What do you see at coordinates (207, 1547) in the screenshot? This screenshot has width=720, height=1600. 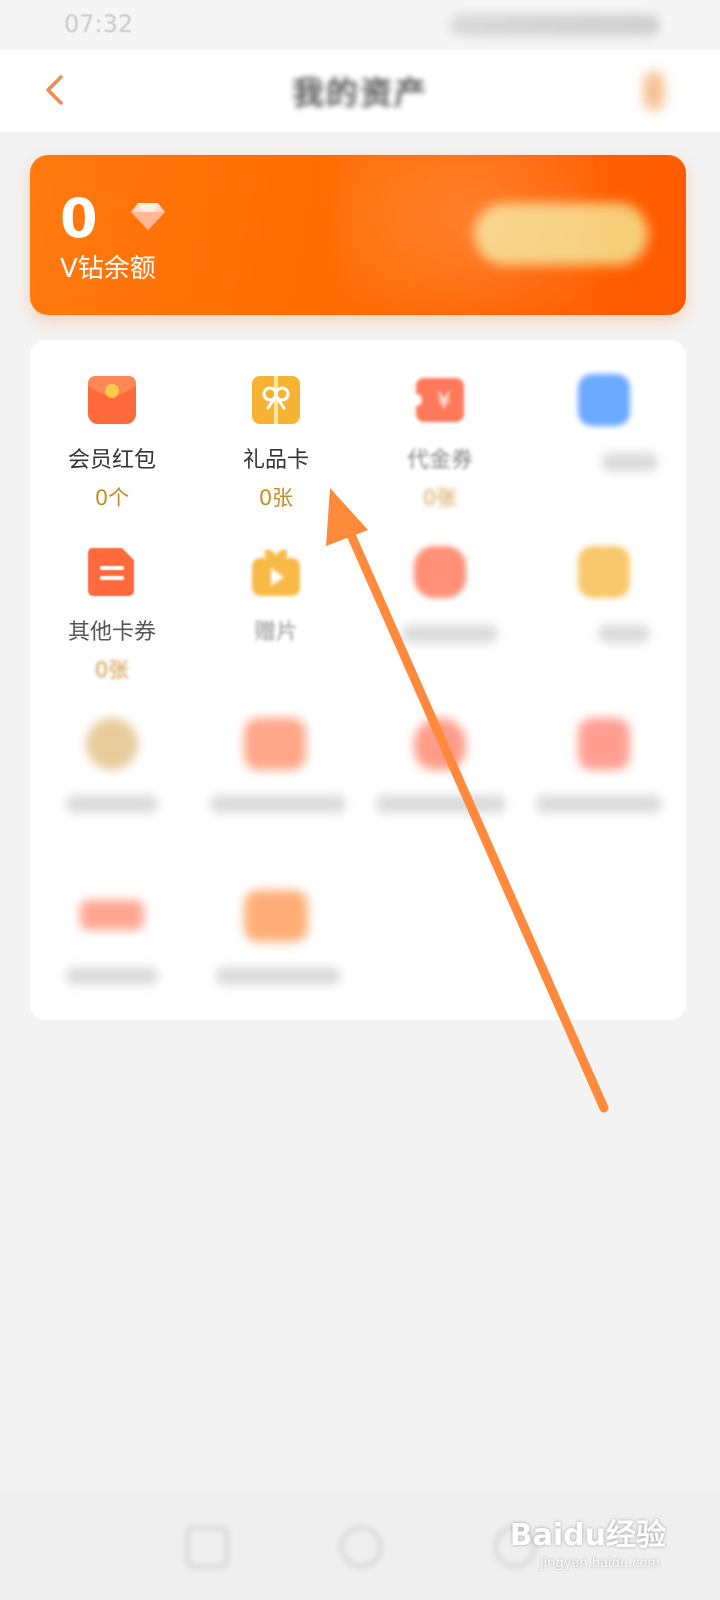 I see `nav-home-icon` at bounding box center [207, 1547].